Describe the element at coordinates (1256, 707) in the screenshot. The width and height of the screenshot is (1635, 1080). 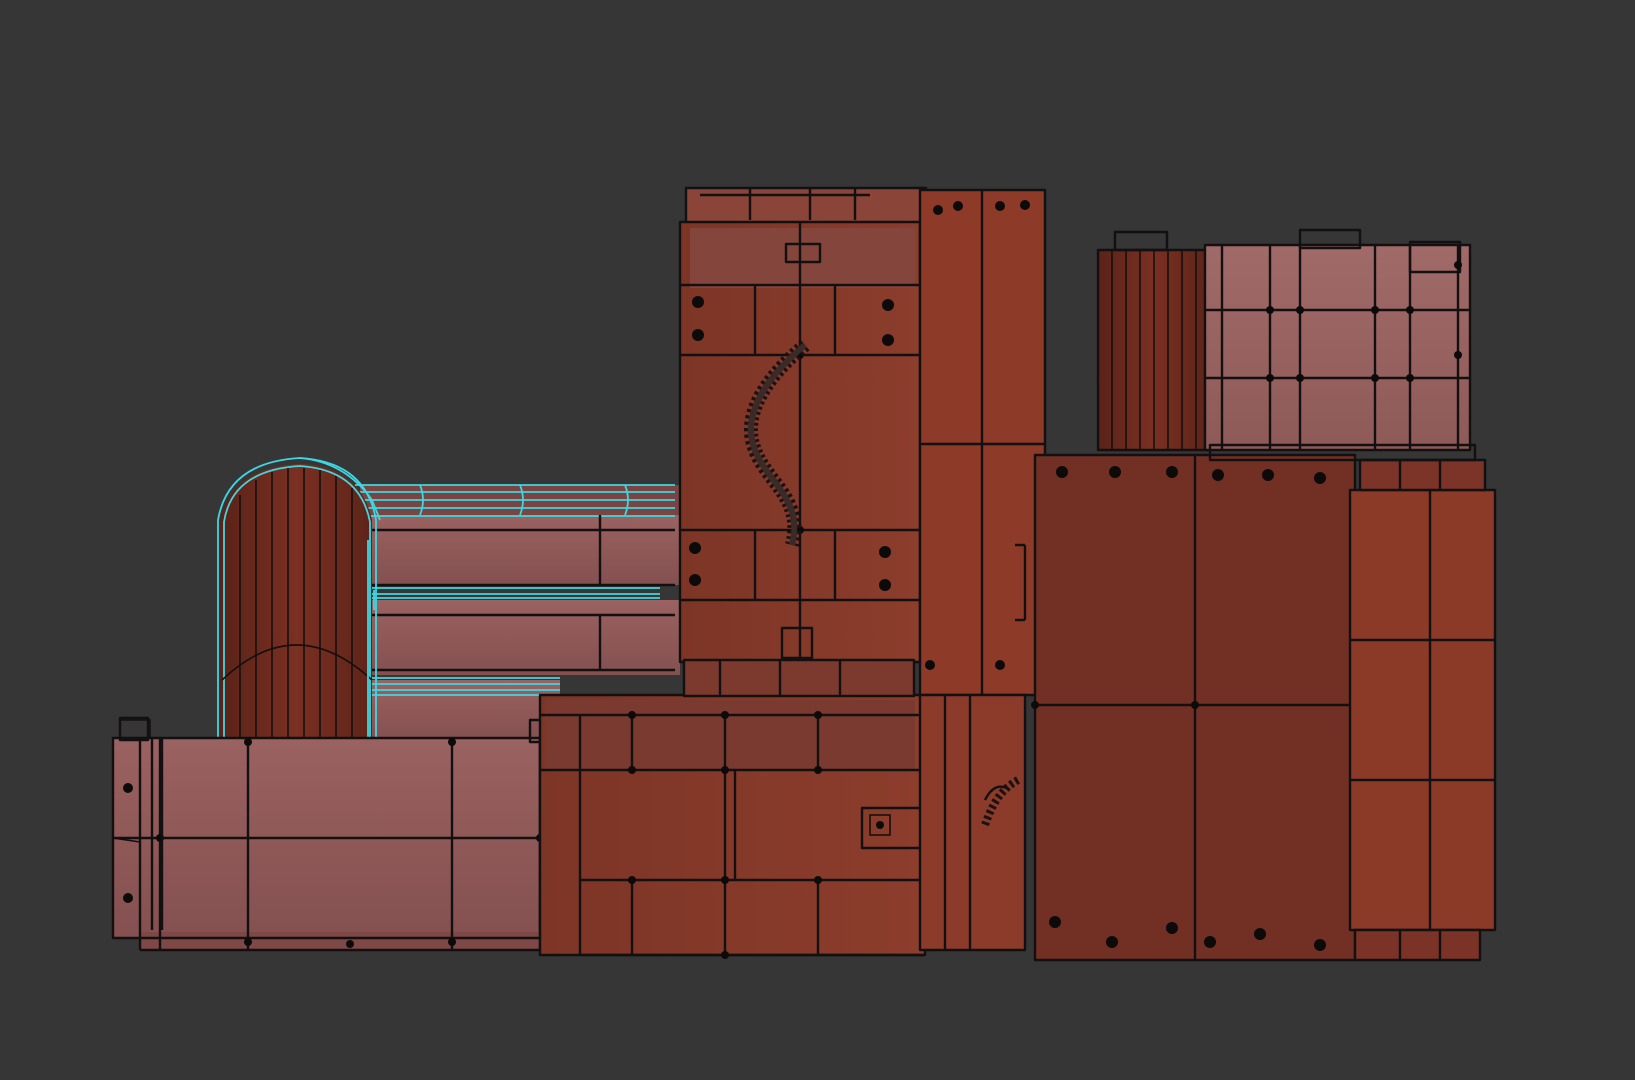
I see `right-large-block` at that location.